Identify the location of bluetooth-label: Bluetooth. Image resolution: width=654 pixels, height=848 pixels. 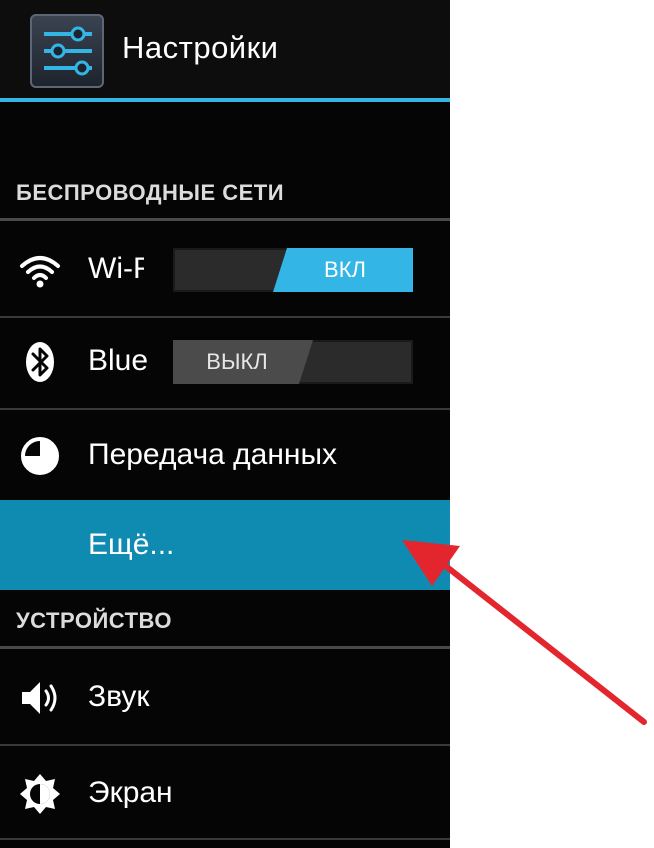
(118, 360).